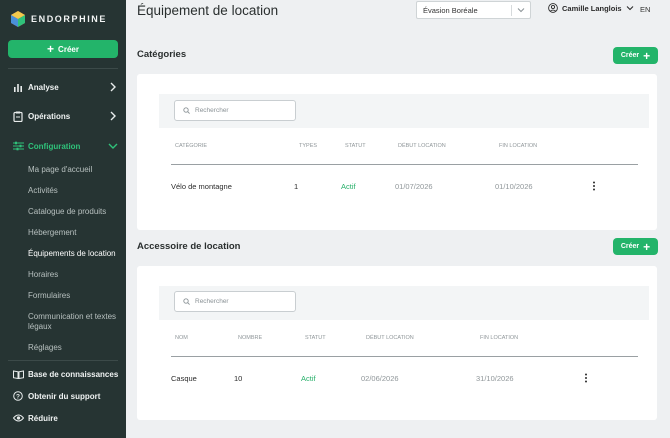  I want to click on config-item-home: Ma page d'accueil, so click(74, 170).